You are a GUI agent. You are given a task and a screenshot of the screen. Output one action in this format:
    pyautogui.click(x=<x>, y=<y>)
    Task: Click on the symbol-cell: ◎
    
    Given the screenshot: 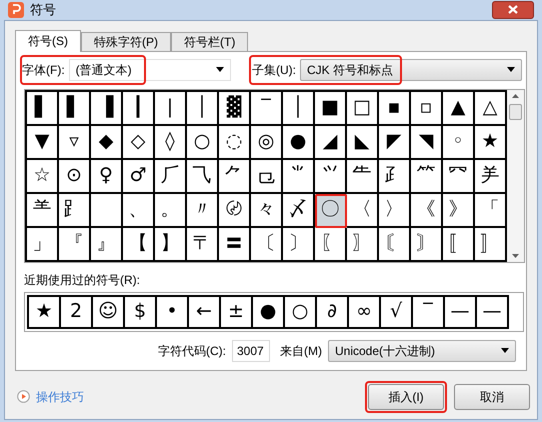 What is the action you would take?
    pyautogui.click(x=267, y=143)
    